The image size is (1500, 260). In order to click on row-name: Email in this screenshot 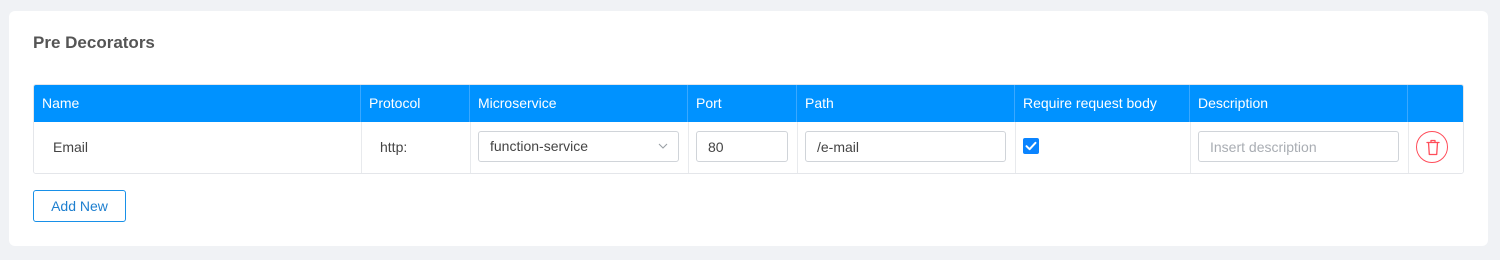, I will do `click(71, 147)`.